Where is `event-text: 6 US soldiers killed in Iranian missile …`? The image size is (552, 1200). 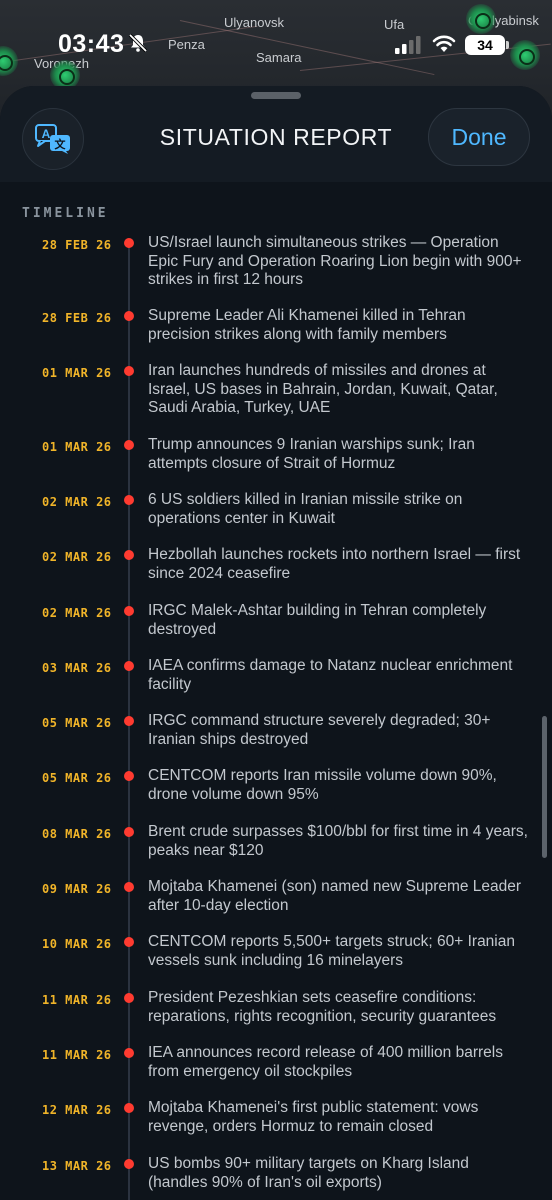
event-text: 6 US soldiers killed in Iranian missile … is located at coordinates (305, 509).